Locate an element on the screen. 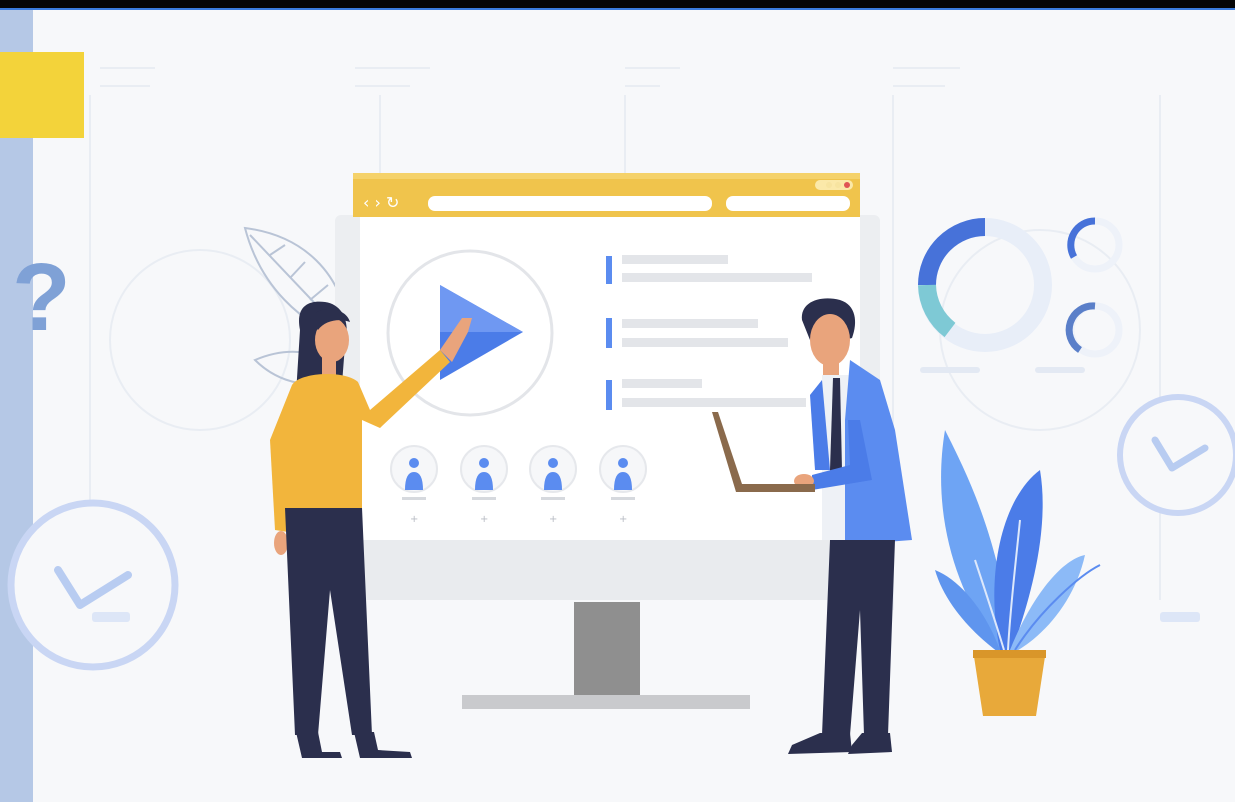 The width and height of the screenshot is (1235, 802). search-bar is located at coordinates (788, 203).